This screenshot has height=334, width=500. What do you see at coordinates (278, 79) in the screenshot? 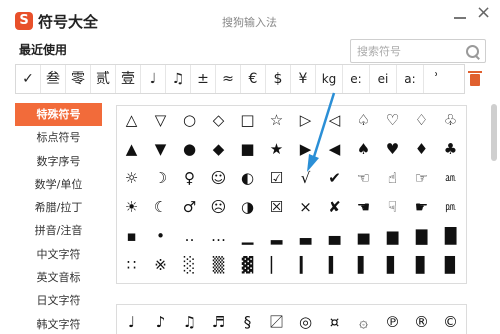
I see `recent-symbol: $` at bounding box center [278, 79].